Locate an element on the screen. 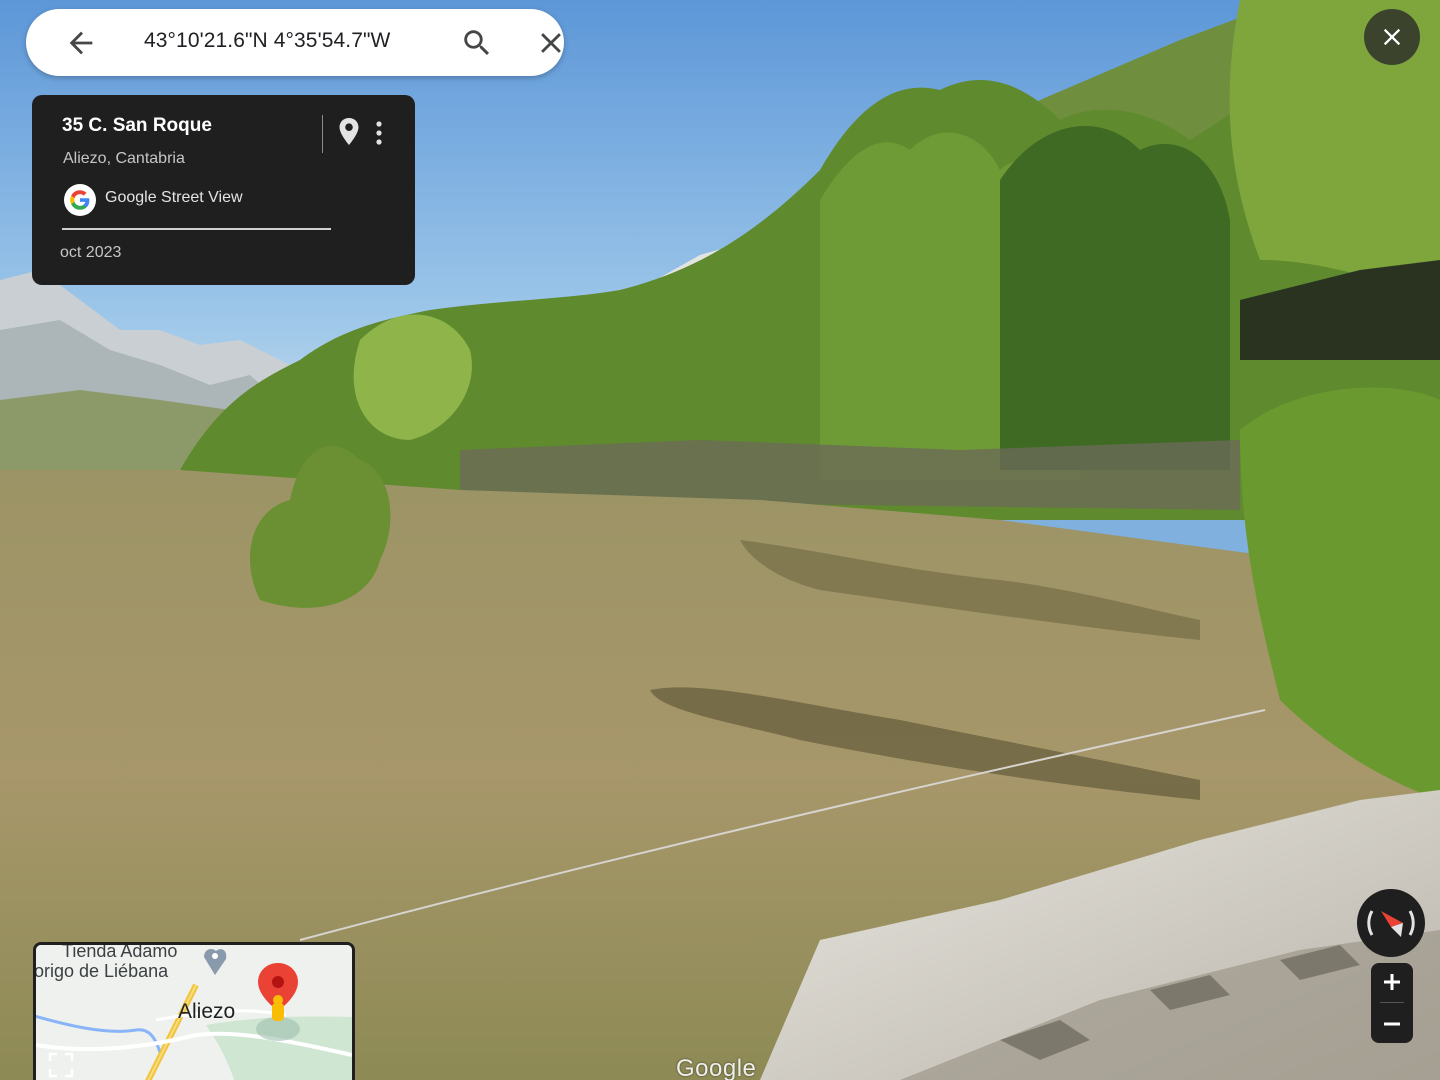 The image size is (1440, 1080). plus-icon is located at coordinates (1392, 982).